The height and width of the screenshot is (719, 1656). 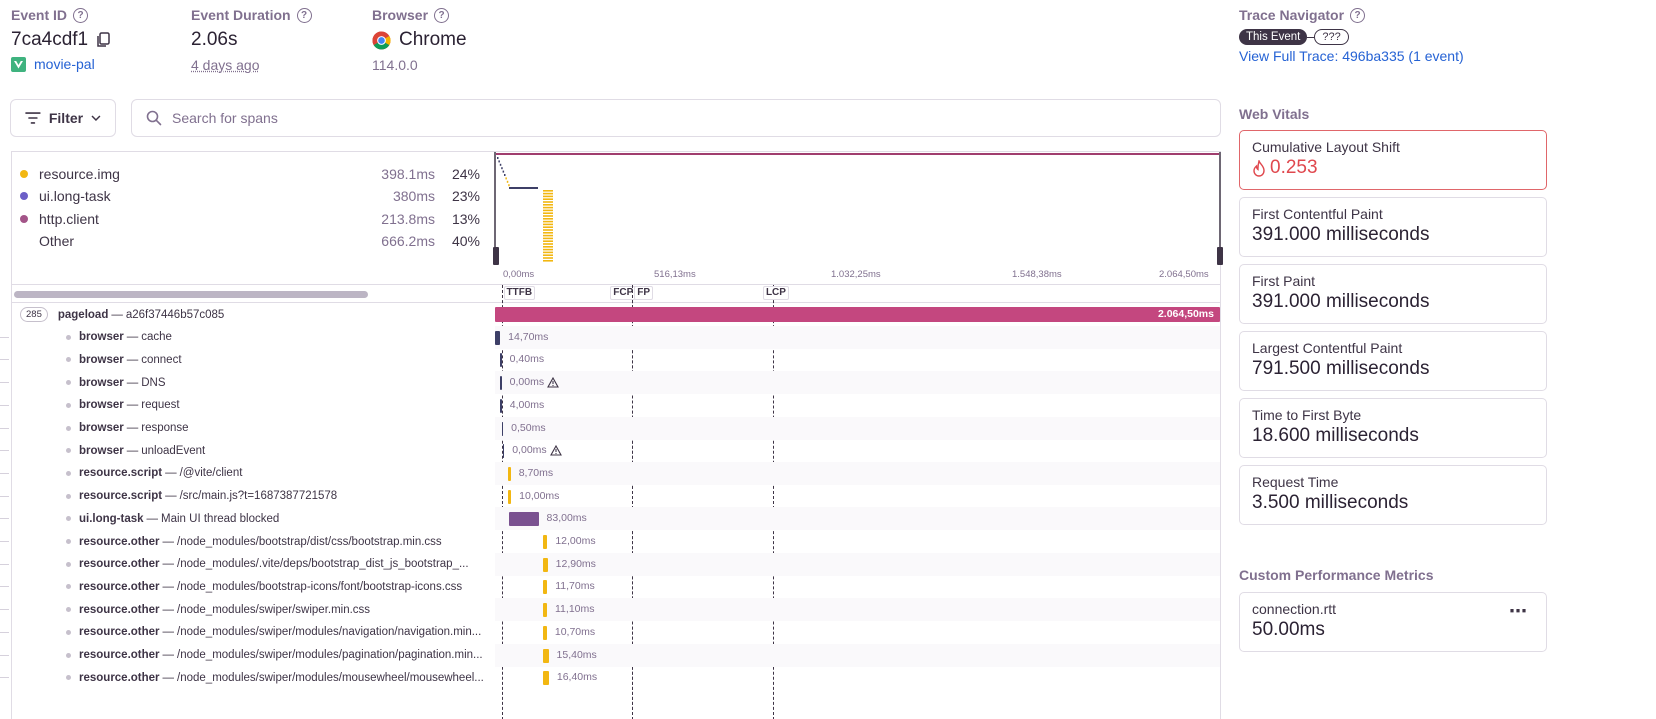 I want to click on web-vital-value-row: 18.600 milliseconds, so click(x=1393, y=436).